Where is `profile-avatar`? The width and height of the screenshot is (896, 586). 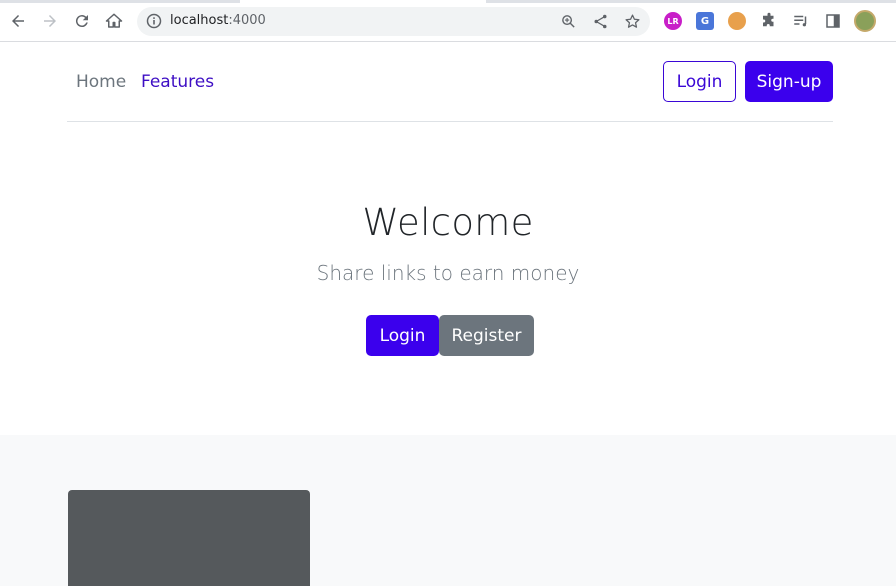 profile-avatar is located at coordinates (865, 21).